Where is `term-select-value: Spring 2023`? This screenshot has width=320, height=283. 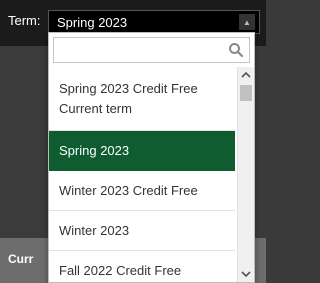 term-select-value: Spring 2023 is located at coordinates (92, 22).